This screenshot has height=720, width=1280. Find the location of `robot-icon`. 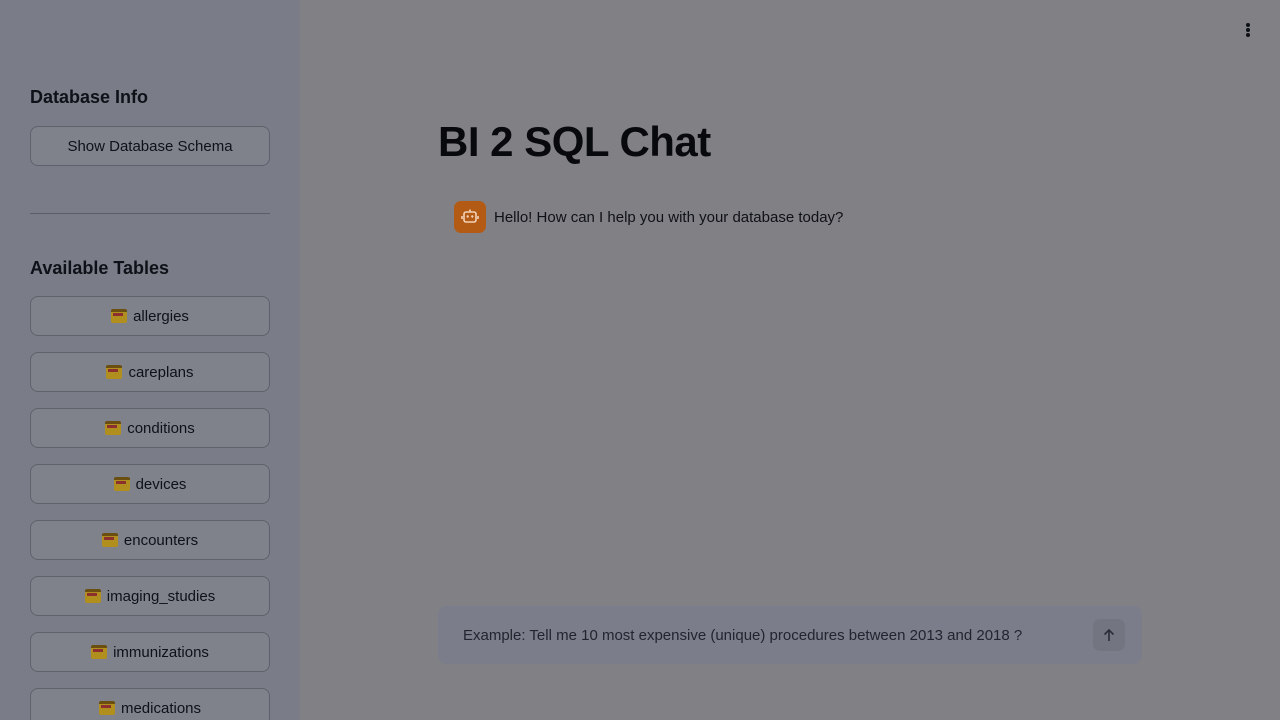

robot-icon is located at coordinates (470, 217).